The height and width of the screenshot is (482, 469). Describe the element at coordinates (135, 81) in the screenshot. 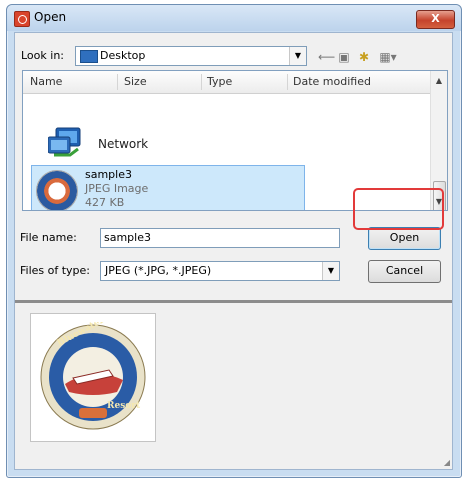

I see `col-size: Size` at that location.